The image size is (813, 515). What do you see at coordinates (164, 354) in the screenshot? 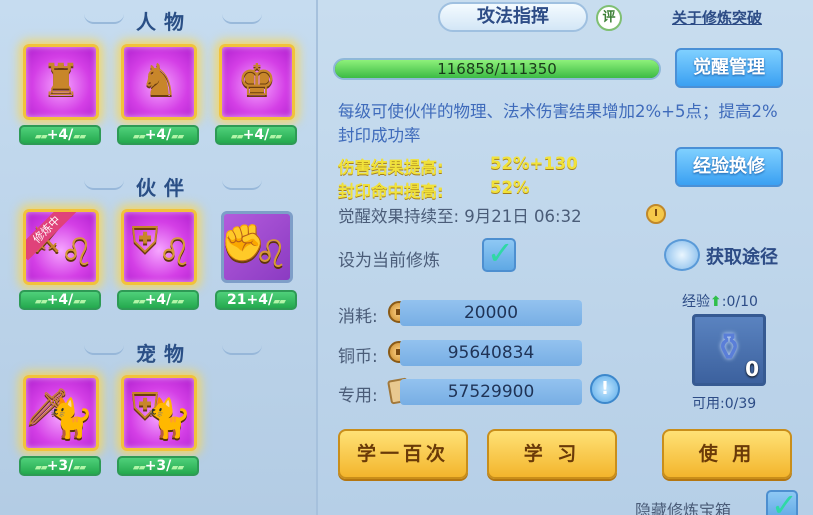
I see `section-title-pet: 宠物` at bounding box center [164, 354].